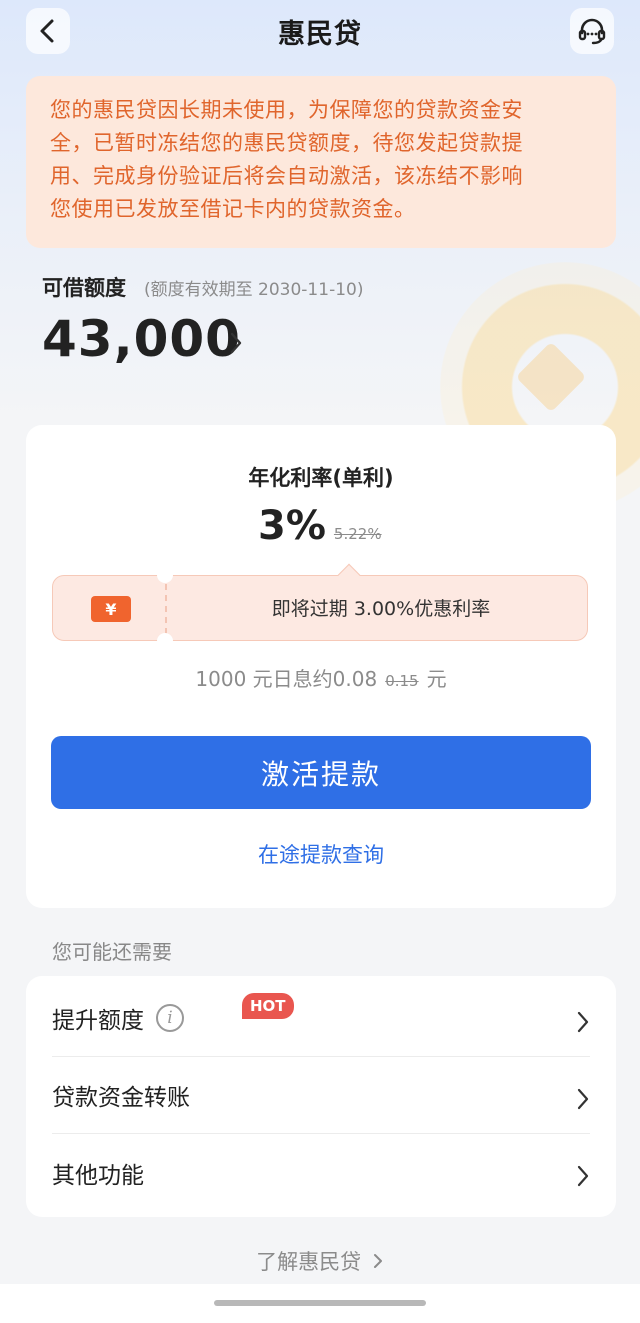  What do you see at coordinates (98, 1021) in the screenshot?
I see `list-item-label: 提升额度` at bounding box center [98, 1021].